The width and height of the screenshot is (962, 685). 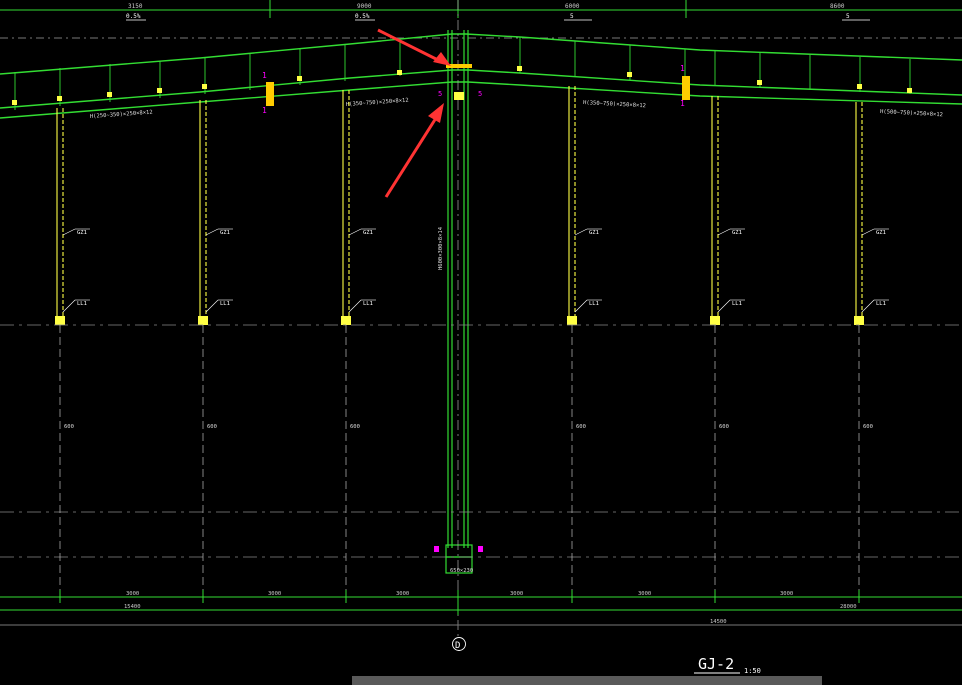 I want to click on slope-right: 5, so click(x=848, y=16).